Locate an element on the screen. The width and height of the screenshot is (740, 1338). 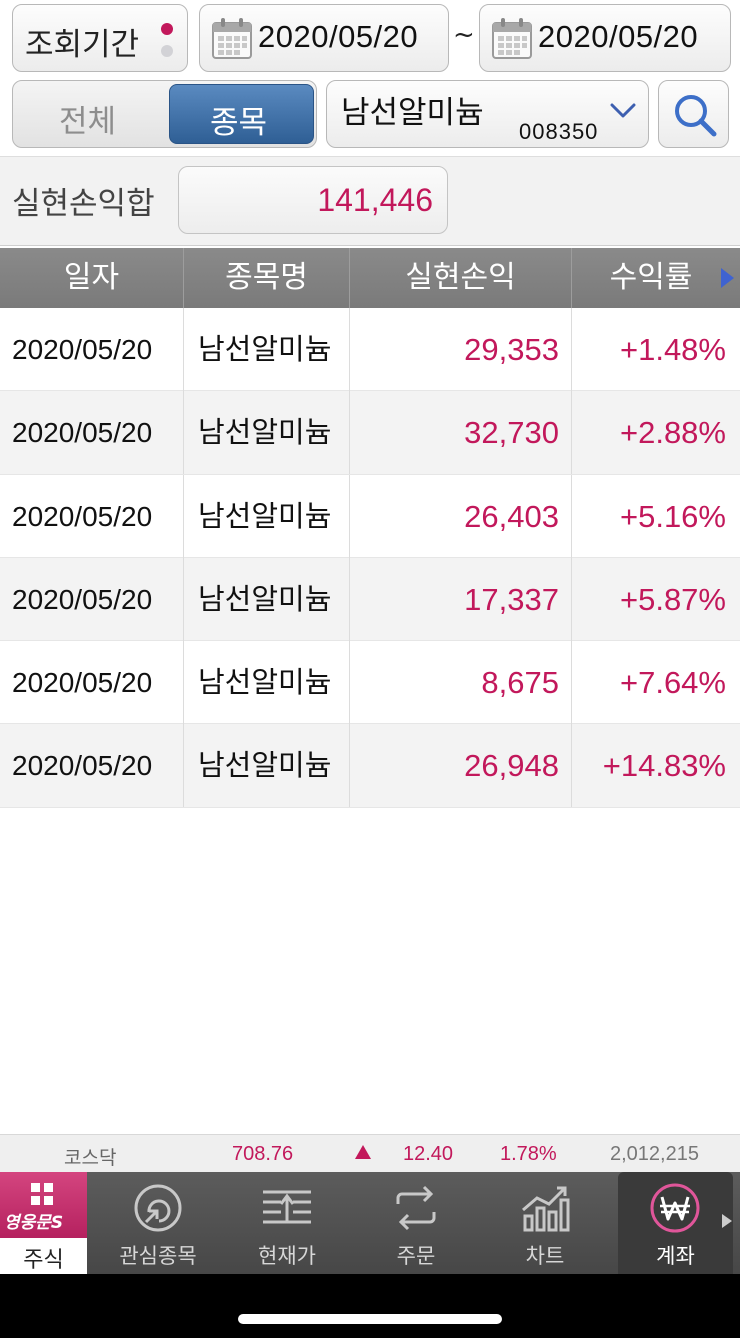
summary-value-box: 141,446 is located at coordinates (313, 200).